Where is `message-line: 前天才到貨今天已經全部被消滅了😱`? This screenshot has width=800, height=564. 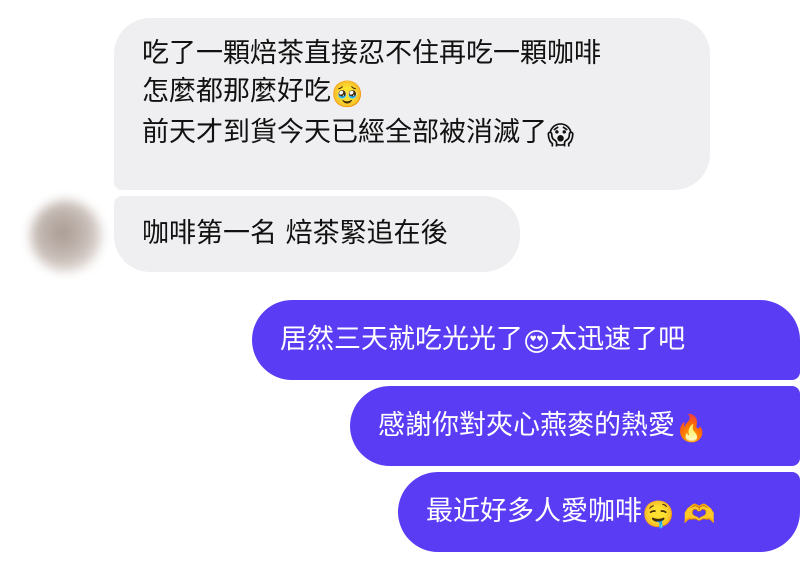 message-line: 前天才到貨今天已經全部被消滅了😱 is located at coordinates (412, 134).